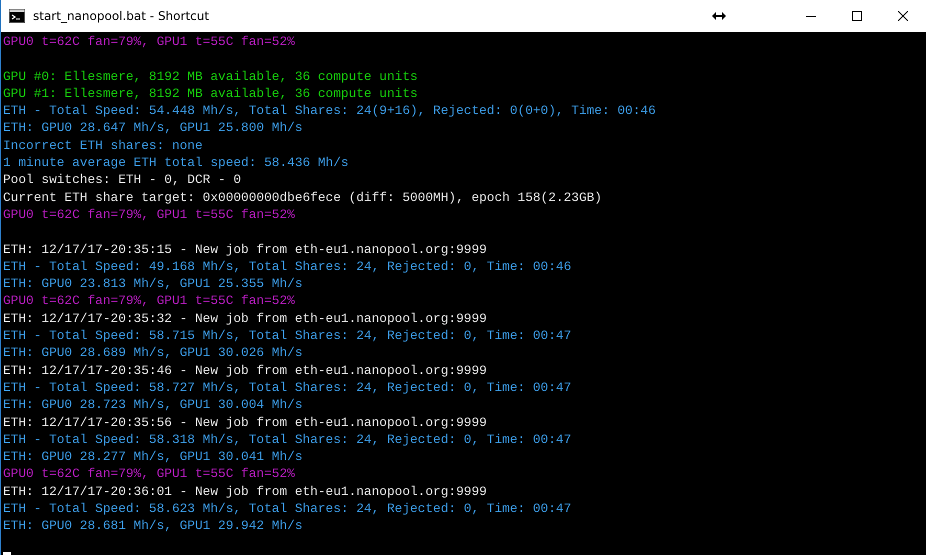  Describe the element at coordinates (245, 319) in the screenshot. I see `console-line: ETH: 12/17/17-20:35:32 - New job from eth-eu1.nanopool.org:9999` at that location.